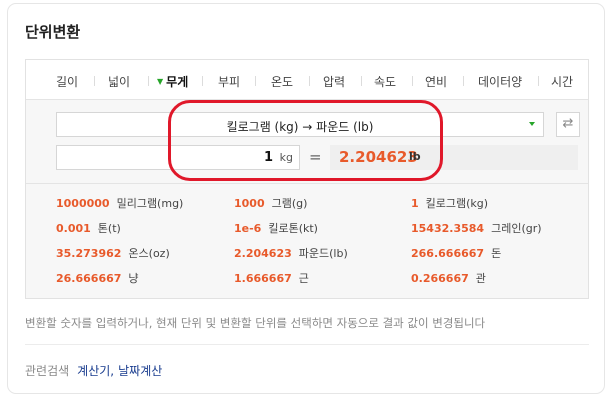 The width and height of the screenshot is (609, 404). I want to click on category-tabs: 길이 넓이 ▼ 무게 부피 온도 압력 속도 연비 데이터양 시간, so click(307, 80).